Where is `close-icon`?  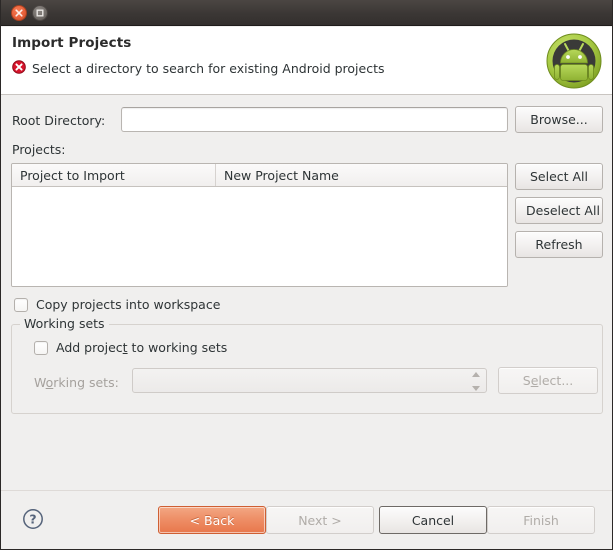 close-icon is located at coordinates (19, 13).